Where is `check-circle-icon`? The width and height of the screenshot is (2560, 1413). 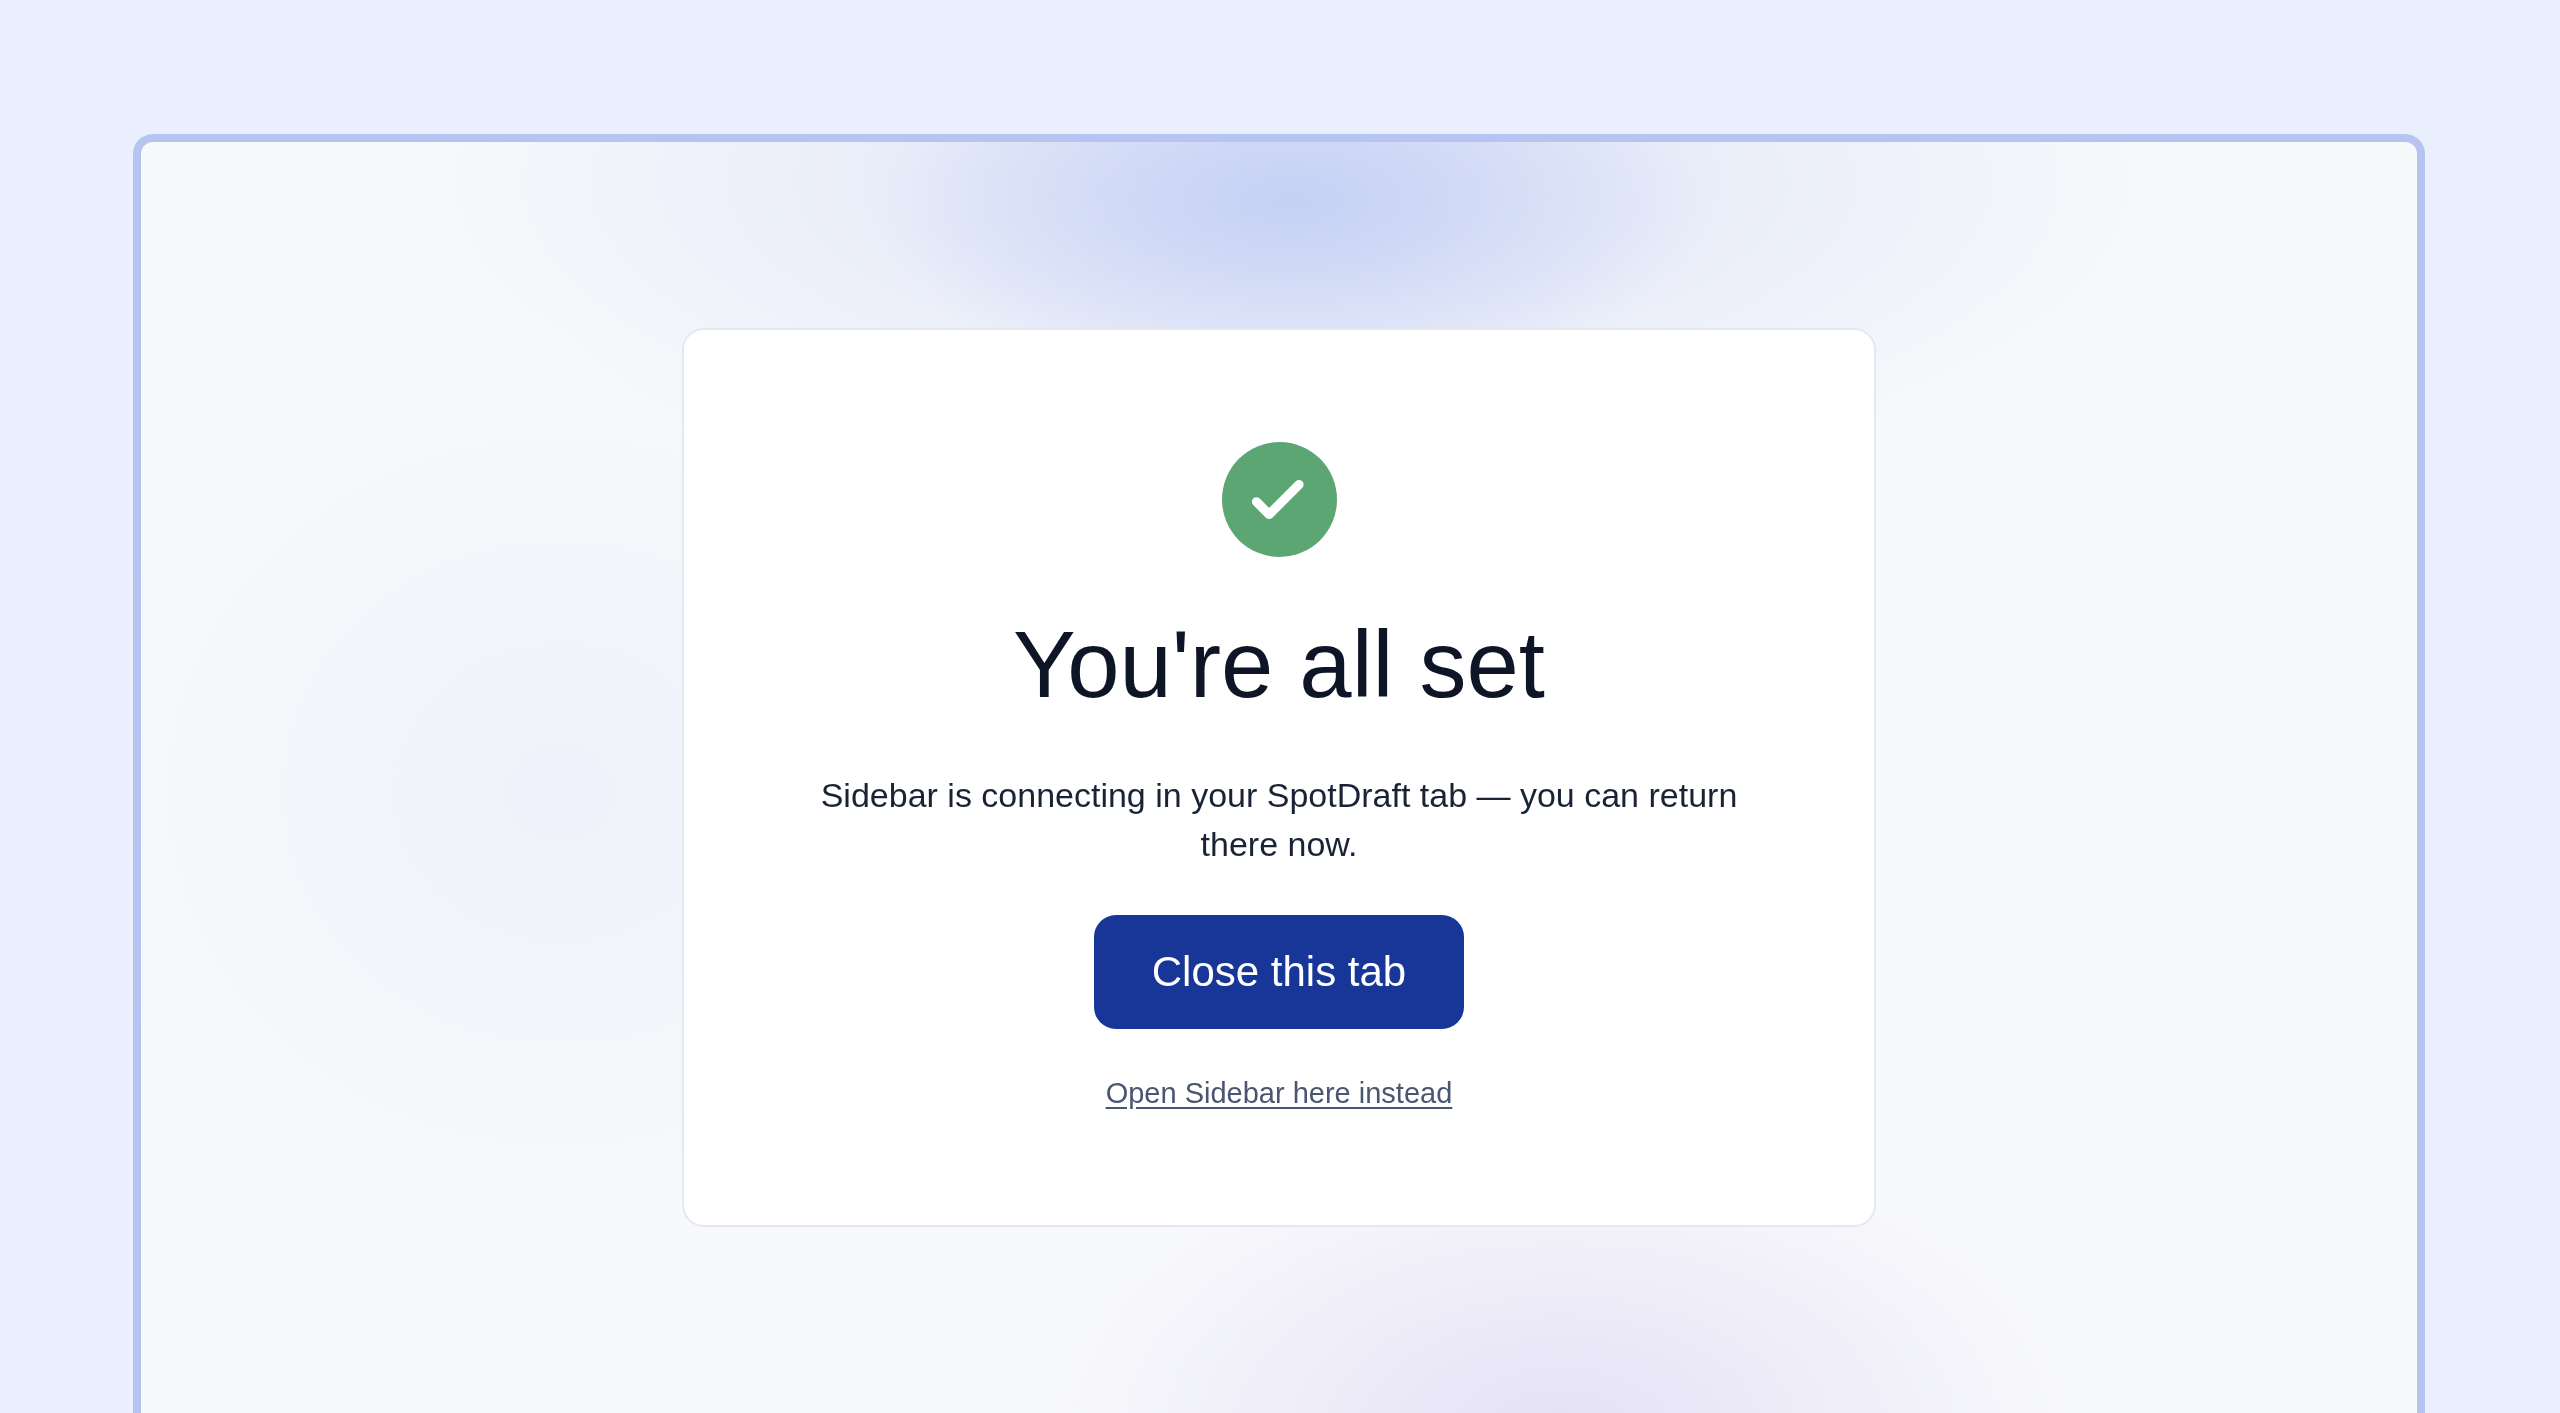
check-circle-icon is located at coordinates (1279, 499).